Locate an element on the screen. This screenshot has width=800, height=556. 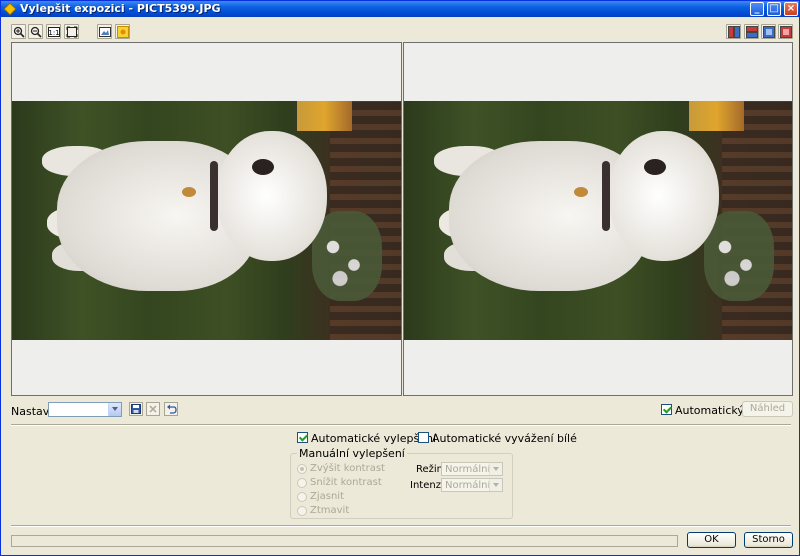
save-settings-button is located at coordinates (136, 409).